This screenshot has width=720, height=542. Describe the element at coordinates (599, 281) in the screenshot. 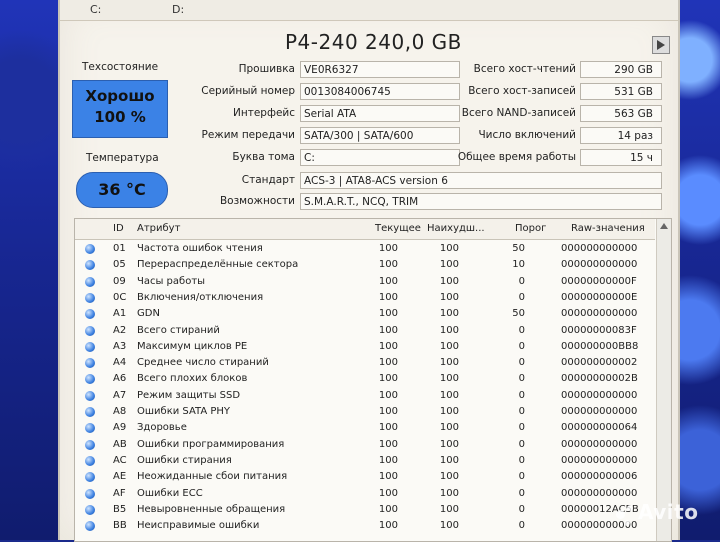

I see `attr-raw: 00000000000F` at that location.